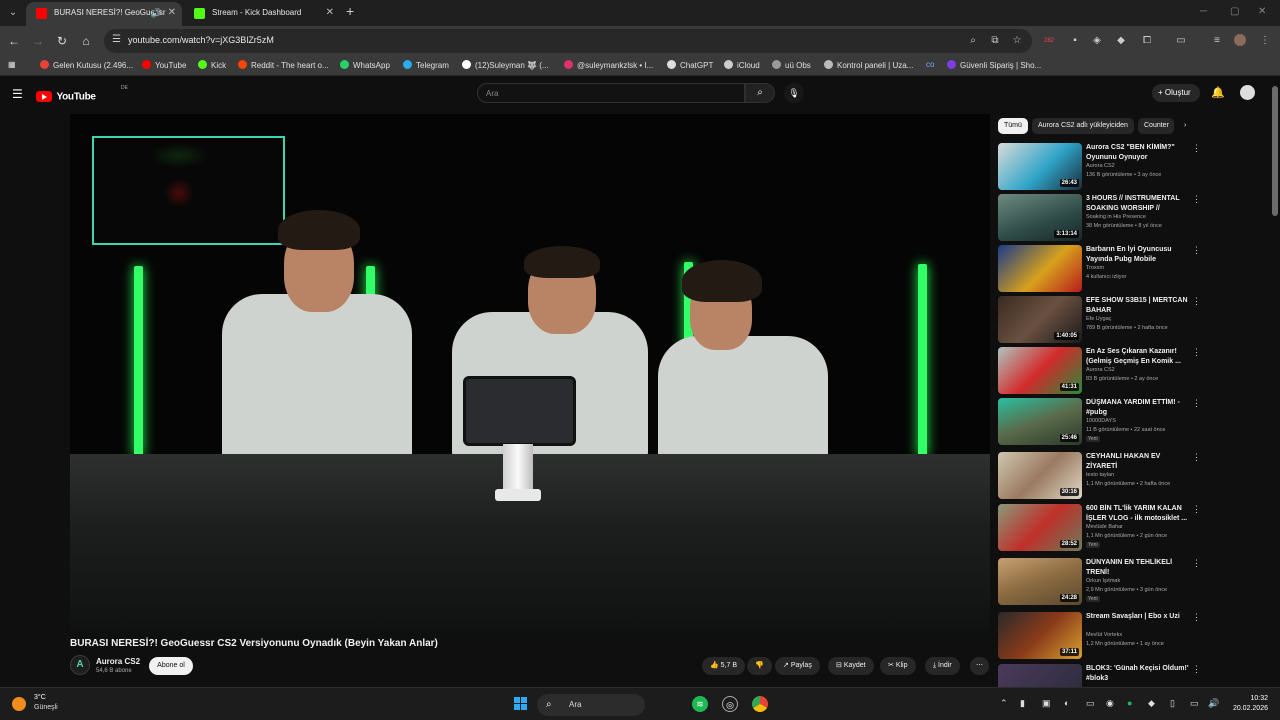 The width and height of the screenshot is (1280, 720). Describe the element at coordinates (38, 41) in the screenshot. I see `forward-arrow-icon: →` at that location.